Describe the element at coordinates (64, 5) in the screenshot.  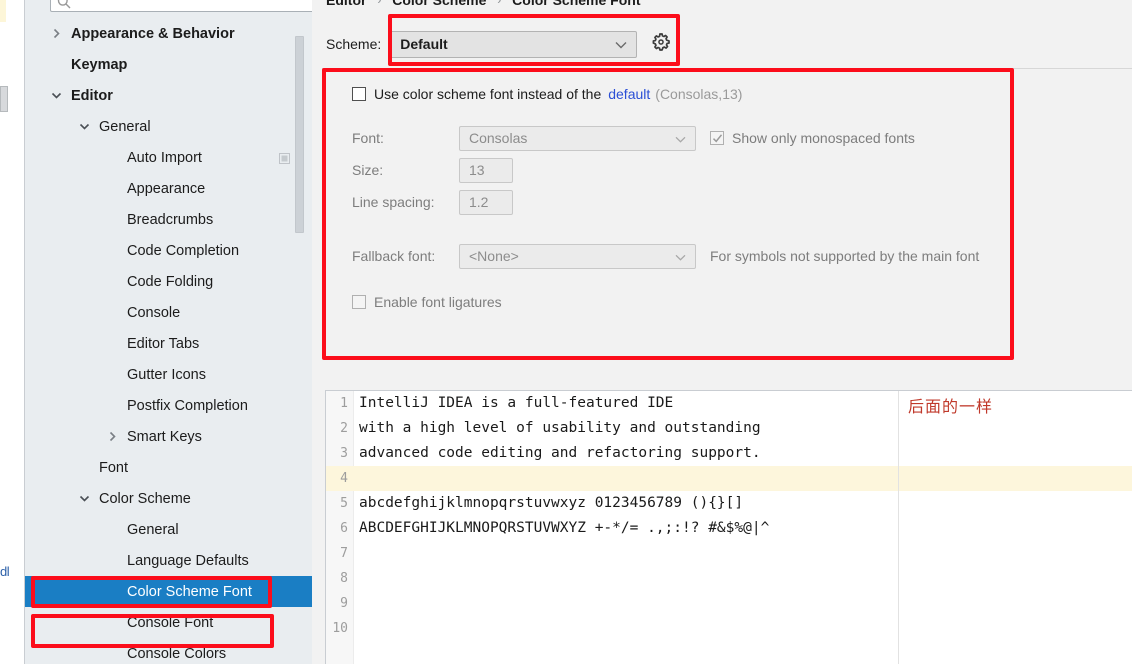
I see `search-icon` at that location.